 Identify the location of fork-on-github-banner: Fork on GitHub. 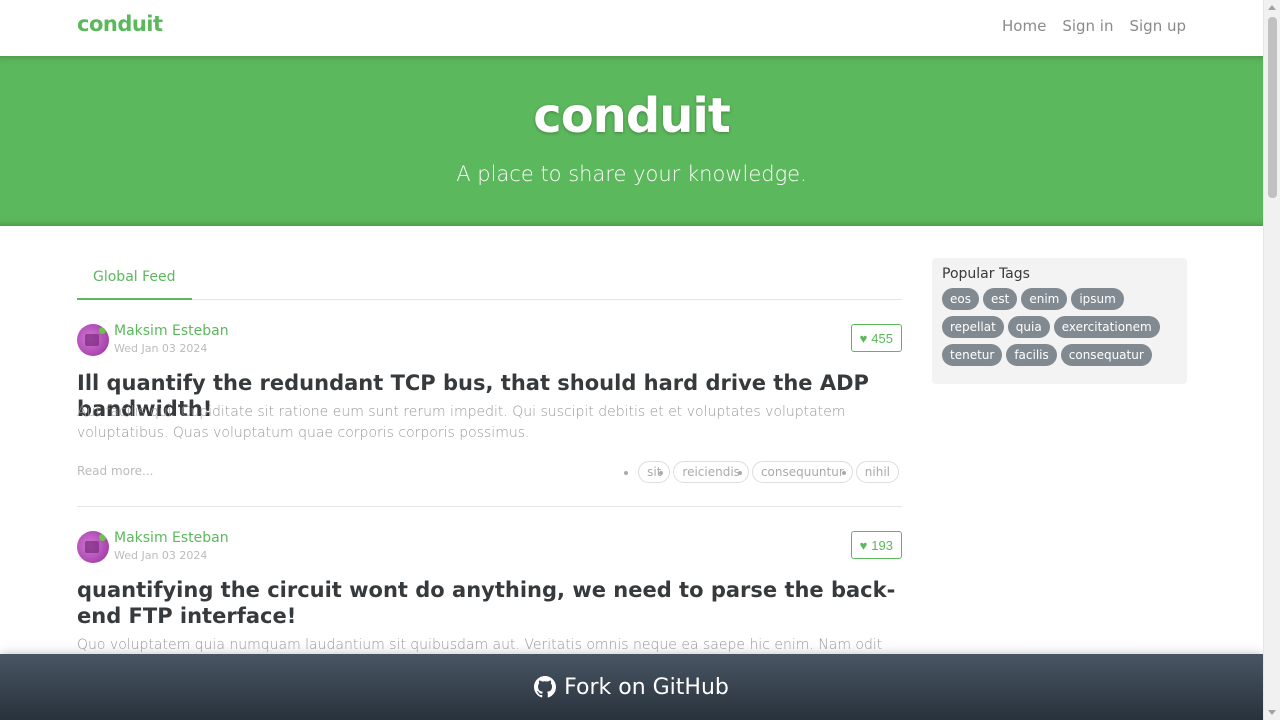
(631, 687).